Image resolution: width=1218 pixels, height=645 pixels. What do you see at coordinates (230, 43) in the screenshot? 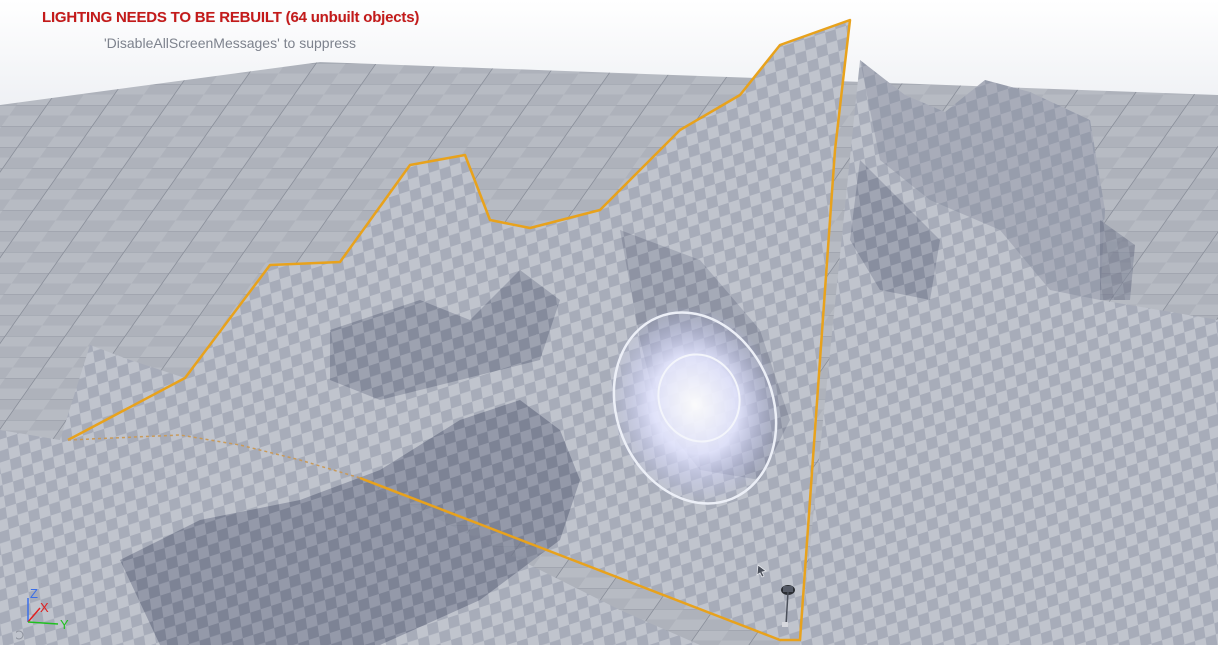
I see `suppress-hint: 'DisableAllScreenMessages' to suppress` at bounding box center [230, 43].